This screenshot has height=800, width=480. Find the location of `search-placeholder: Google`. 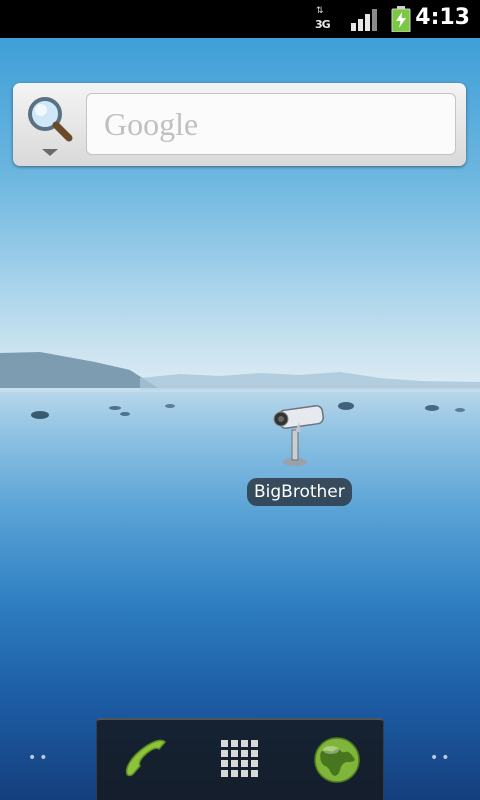

search-placeholder: Google is located at coordinates (151, 124).